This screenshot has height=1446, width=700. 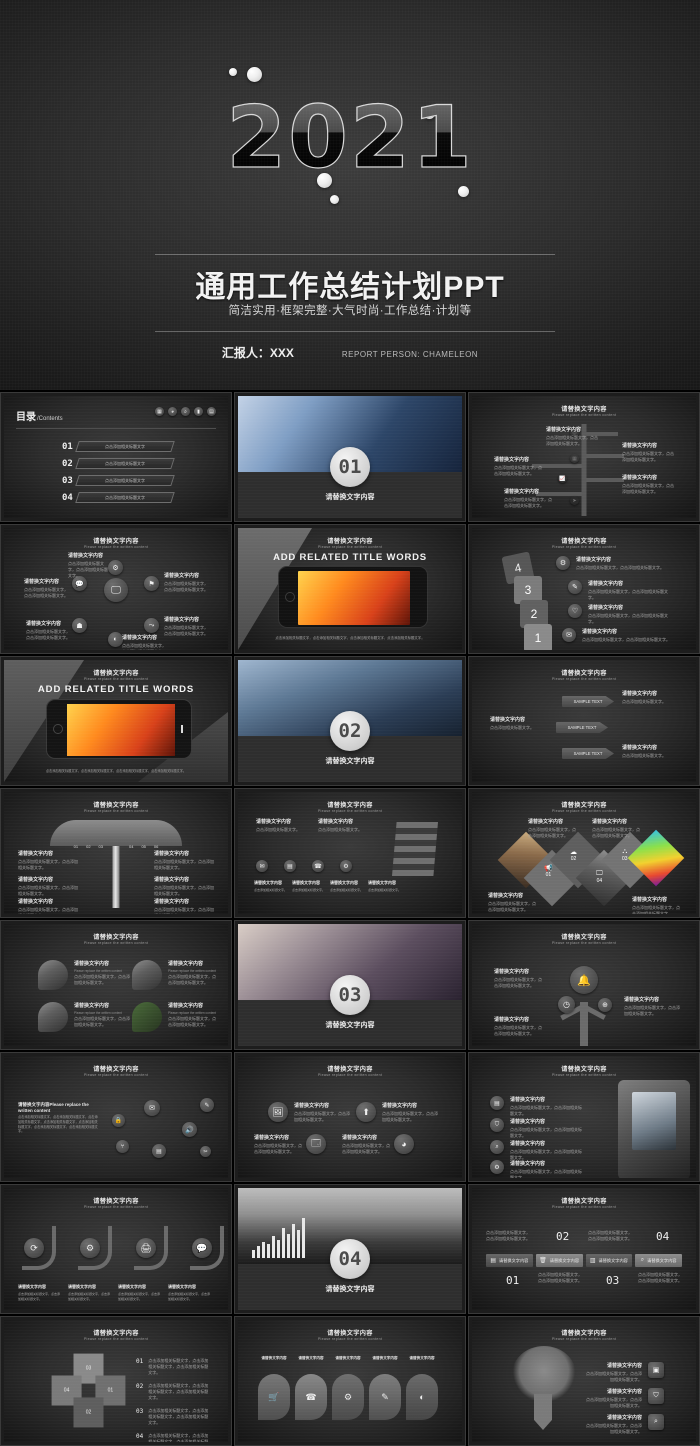 I want to click on gift-icon: ▤, so click(x=290, y=866).